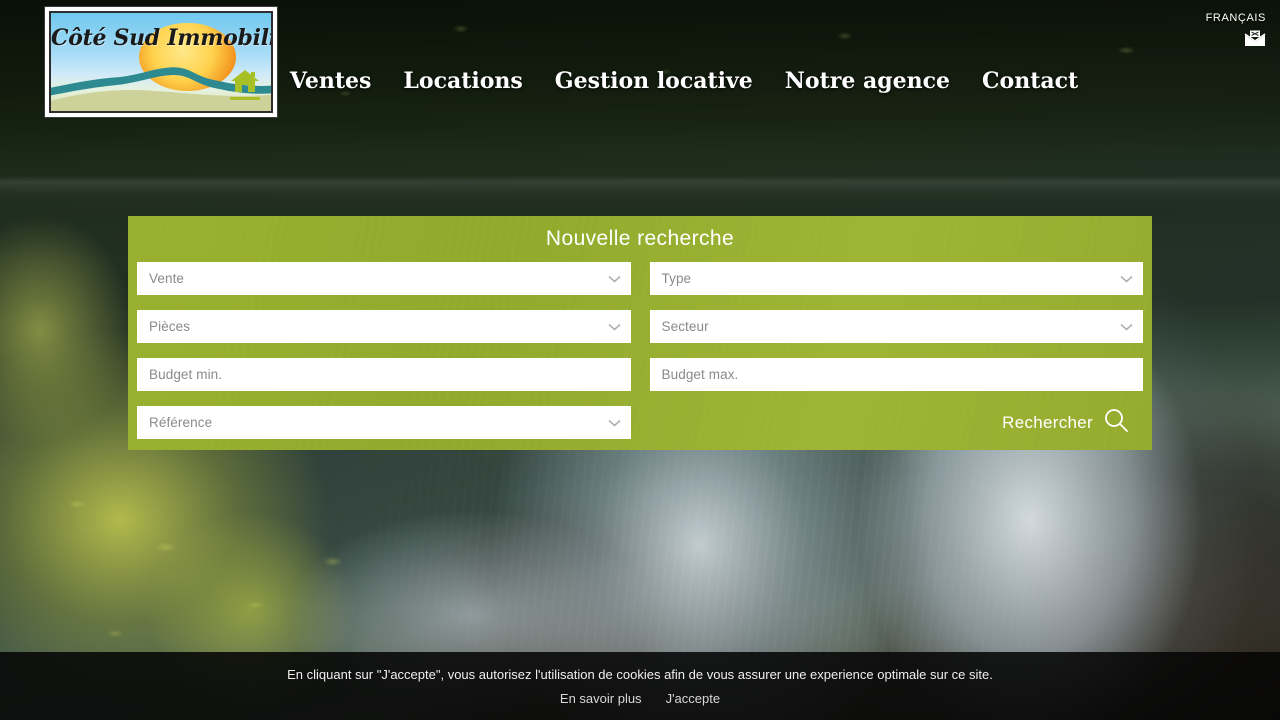 The image size is (1280, 720). What do you see at coordinates (1236, 32) in the screenshot?
I see `language-selector: FRANÇAIS` at bounding box center [1236, 32].